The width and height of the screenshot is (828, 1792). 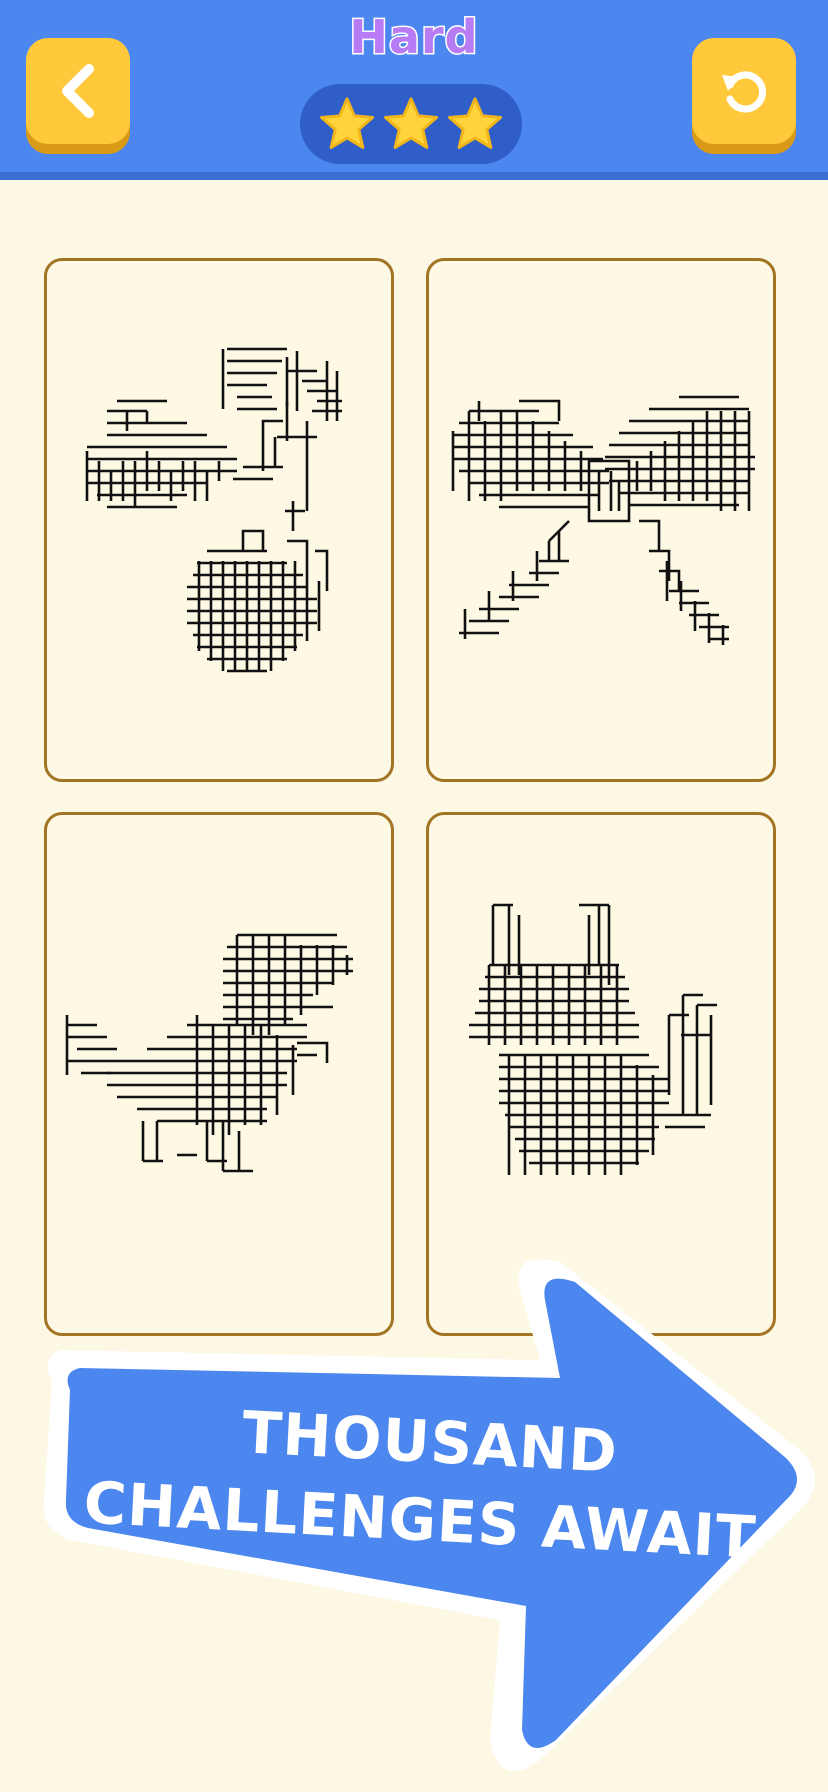 I want to click on stars-rating, so click(x=411, y=124).